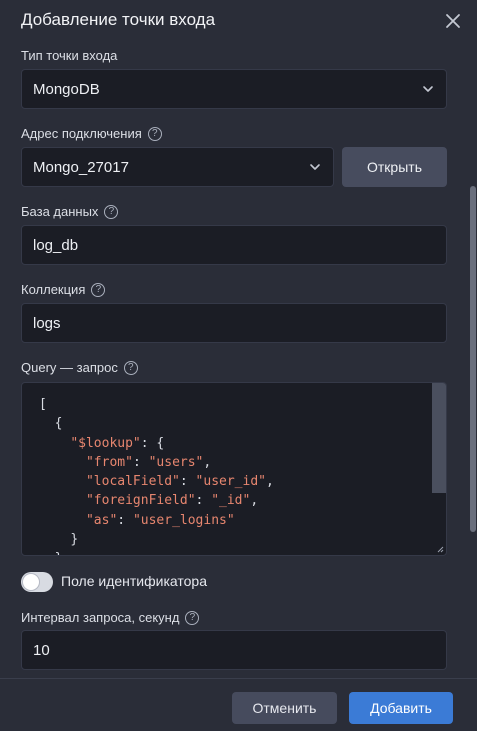 Image resolution: width=477 pixels, height=731 pixels. Describe the element at coordinates (74, 540) in the screenshot. I see `code-token: }` at that location.